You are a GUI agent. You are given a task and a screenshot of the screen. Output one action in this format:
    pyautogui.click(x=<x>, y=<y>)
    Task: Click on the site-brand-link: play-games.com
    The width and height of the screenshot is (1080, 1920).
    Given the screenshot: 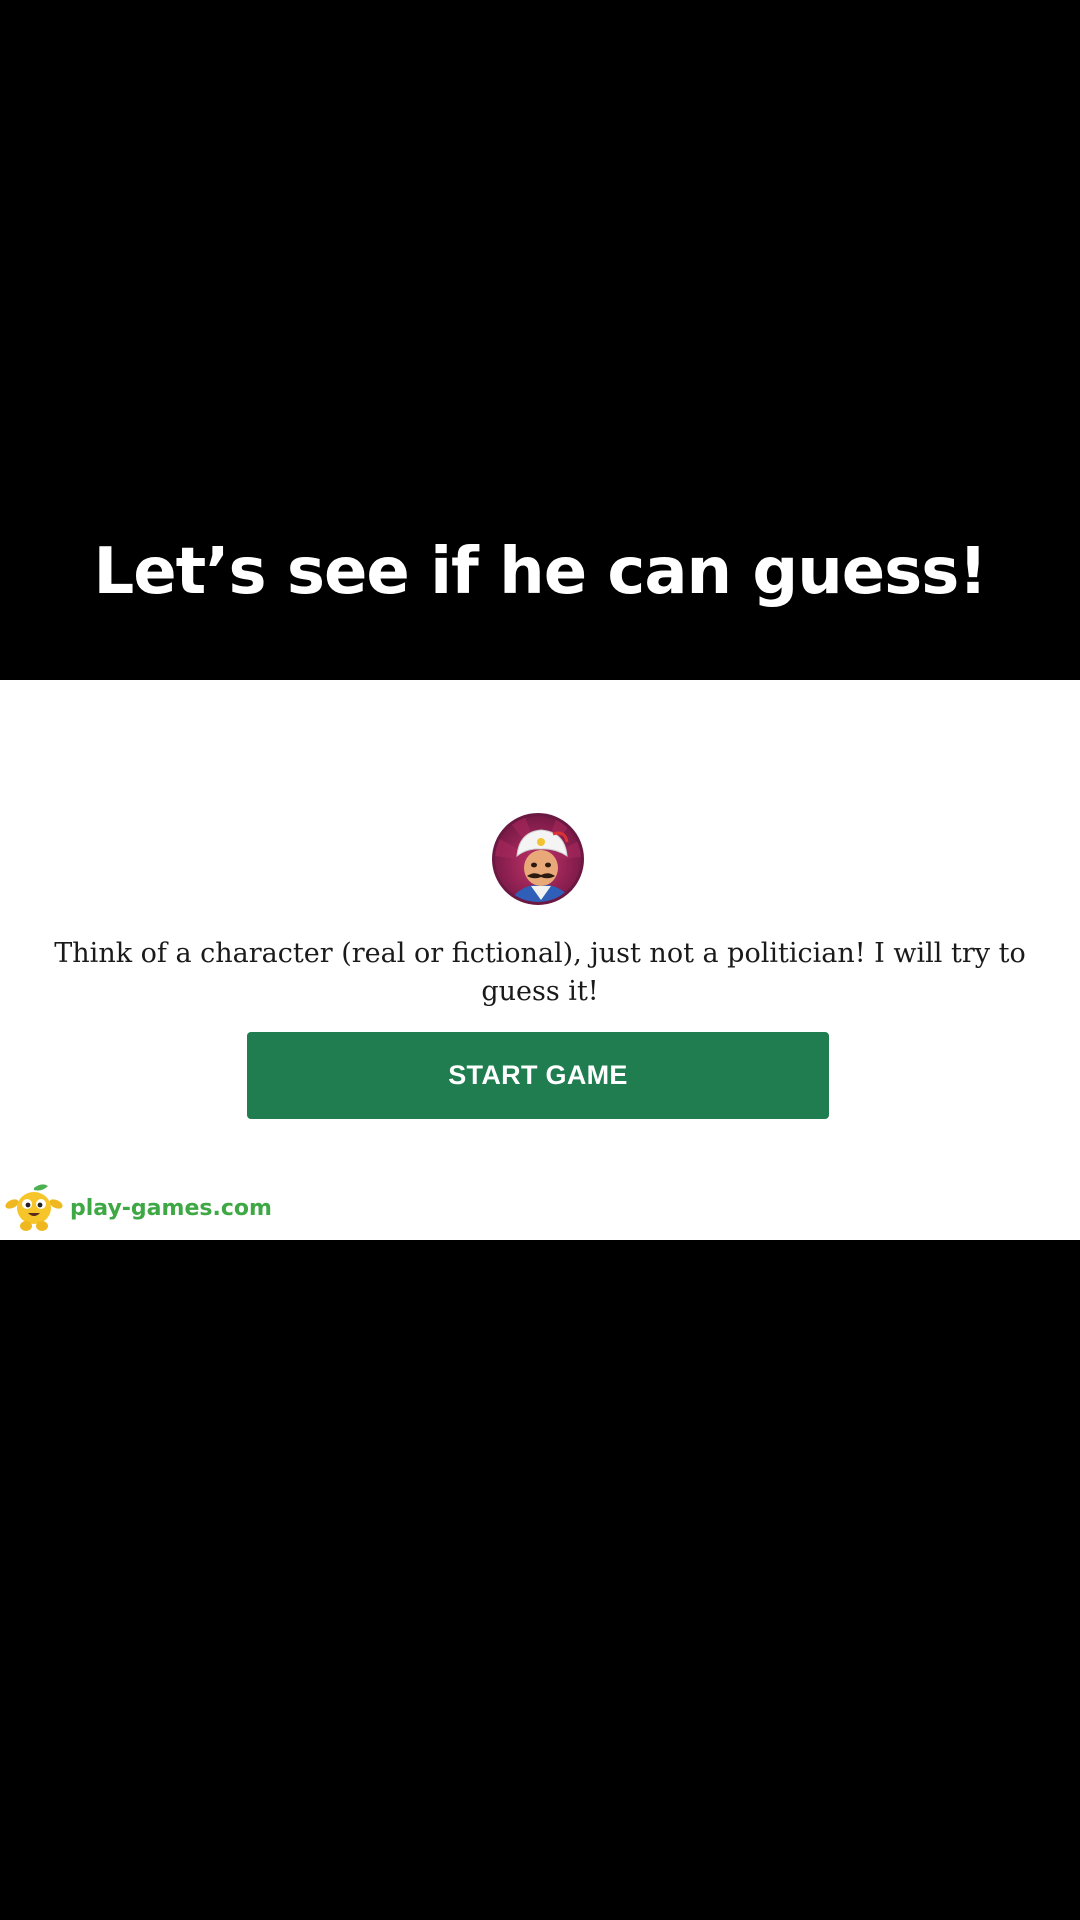 What is the action you would take?
    pyautogui.click(x=138, y=1208)
    